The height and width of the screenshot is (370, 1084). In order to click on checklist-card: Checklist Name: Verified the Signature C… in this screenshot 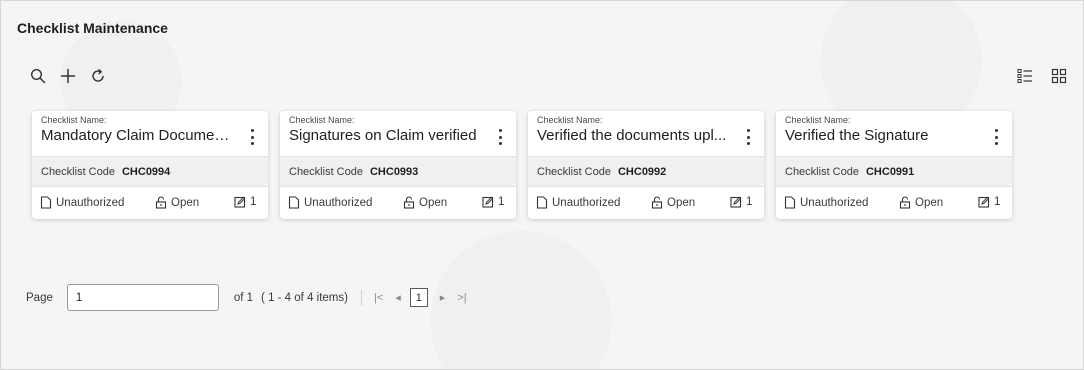, I will do `click(894, 165)`.